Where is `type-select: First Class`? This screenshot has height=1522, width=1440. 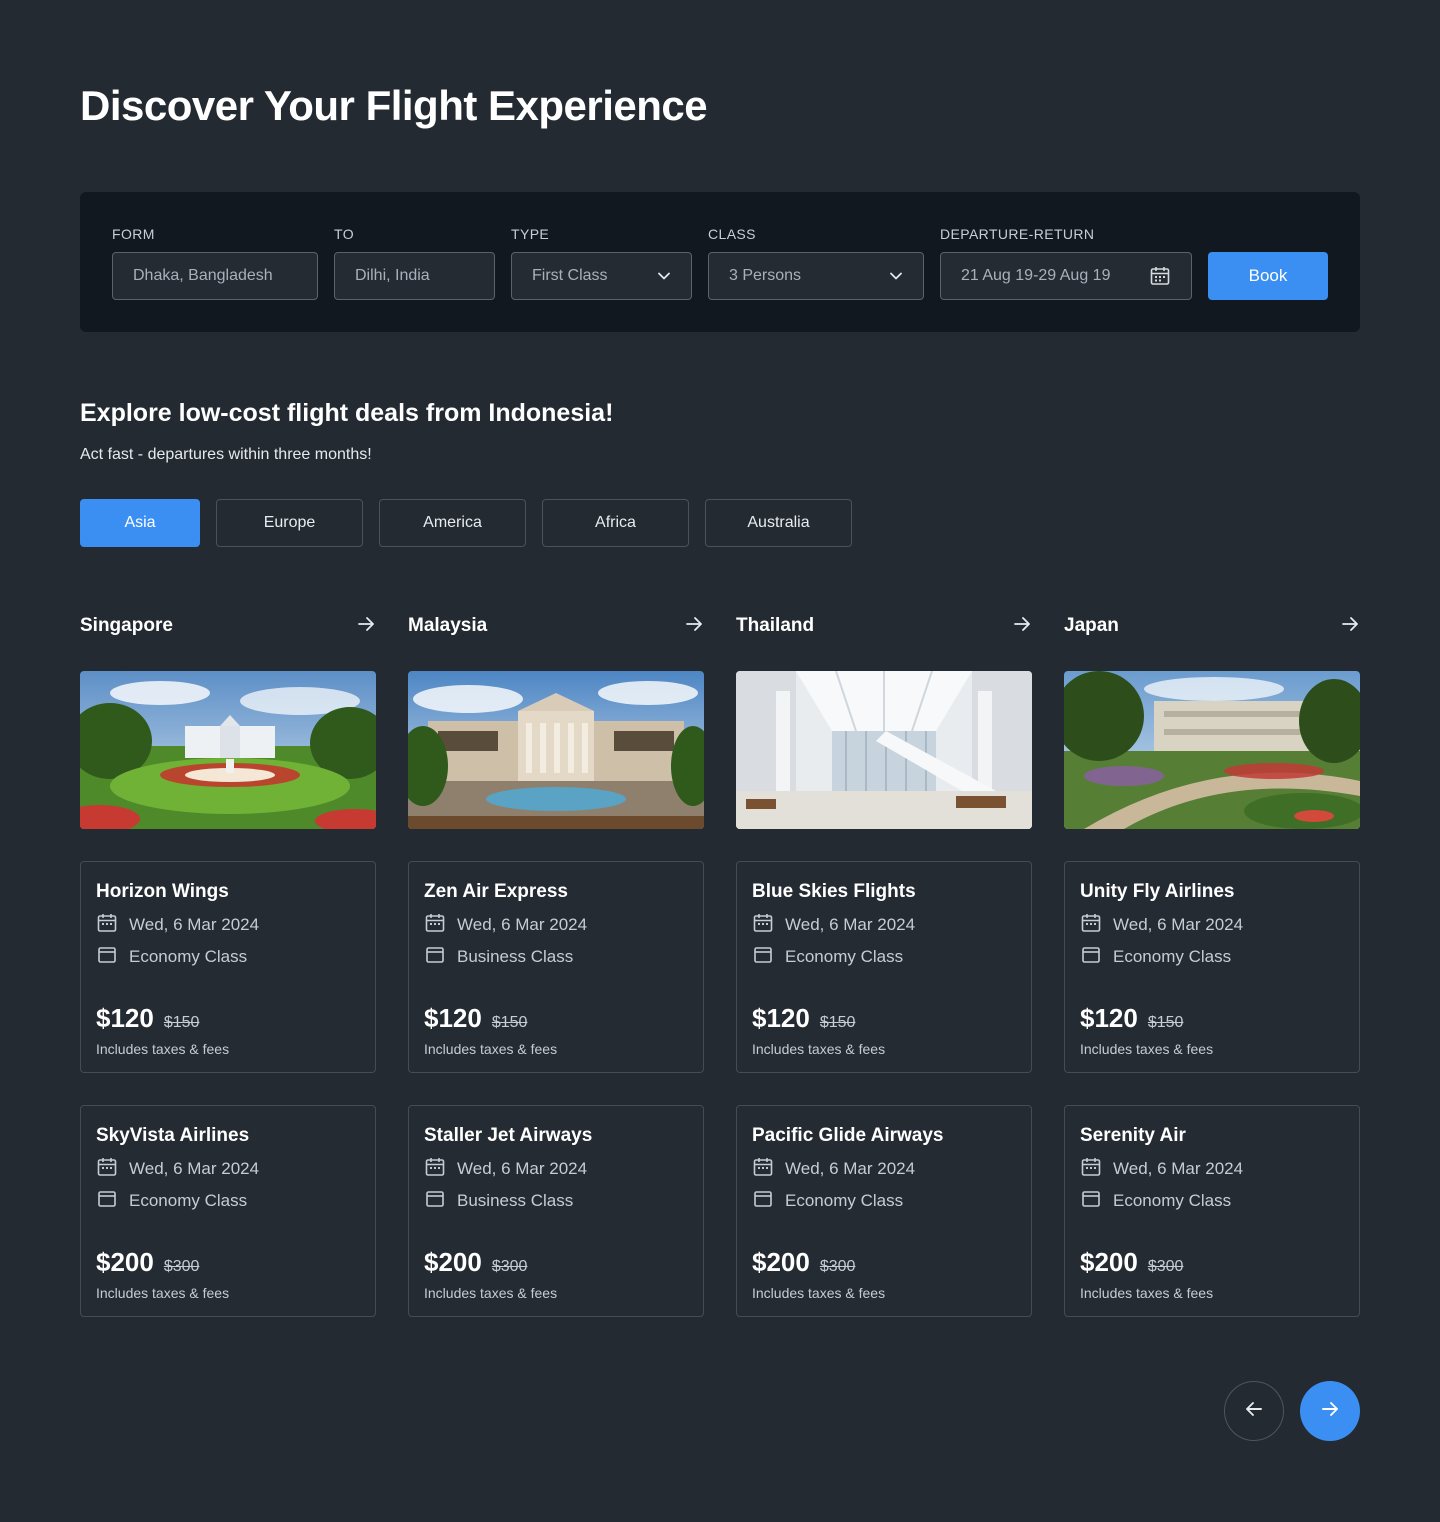 type-select: First Class is located at coordinates (601, 276).